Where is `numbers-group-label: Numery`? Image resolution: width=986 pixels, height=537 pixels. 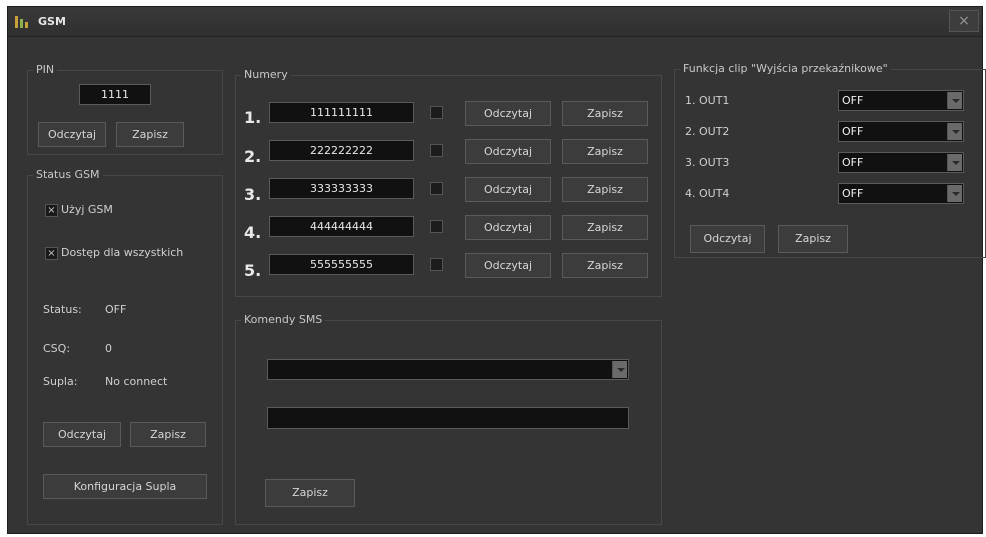 numbers-group-label: Numery is located at coordinates (266, 74).